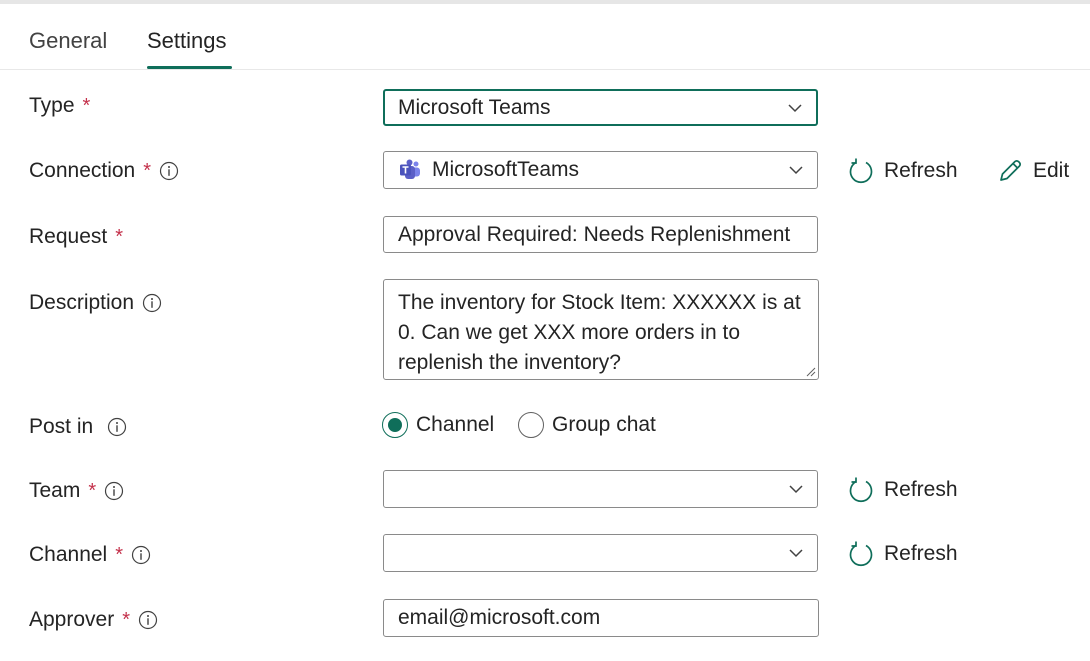 Image resolution: width=1090 pixels, height=661 pixels. I want to click on team-refresh-button: Refresh, so click(902, 490).